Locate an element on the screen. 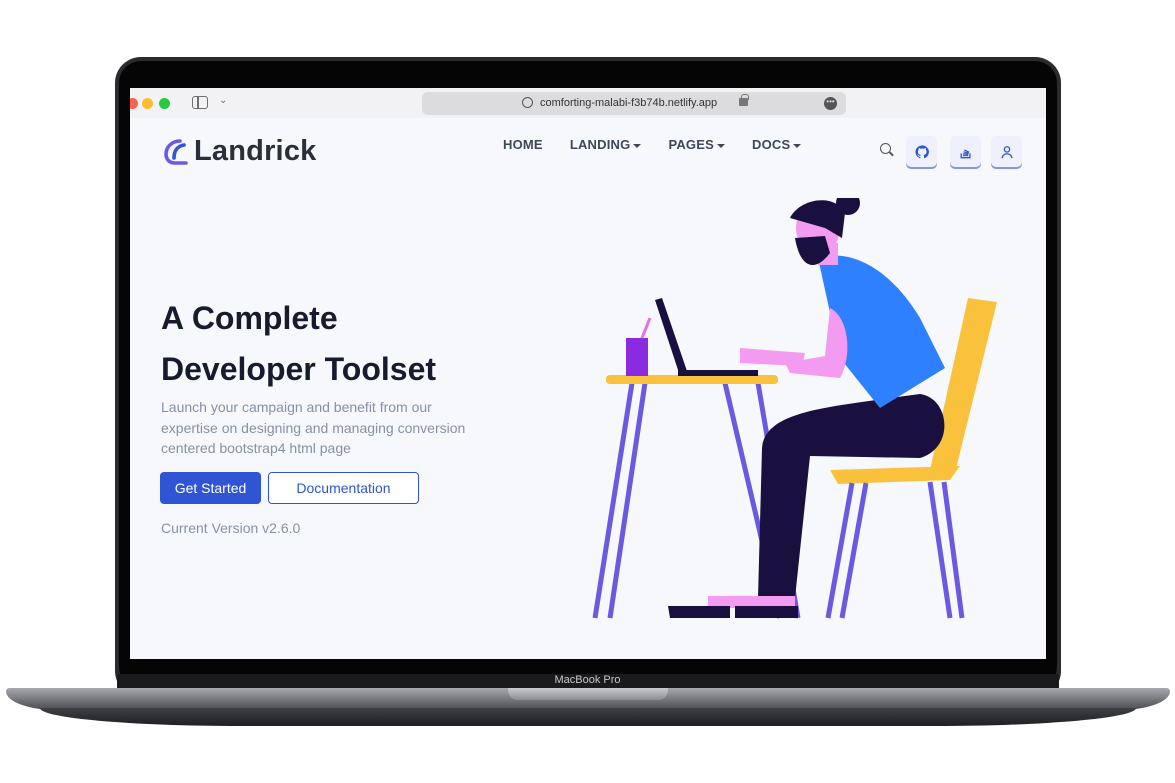  nav-item-docs: DOCS is located at coordinates (777, 144).